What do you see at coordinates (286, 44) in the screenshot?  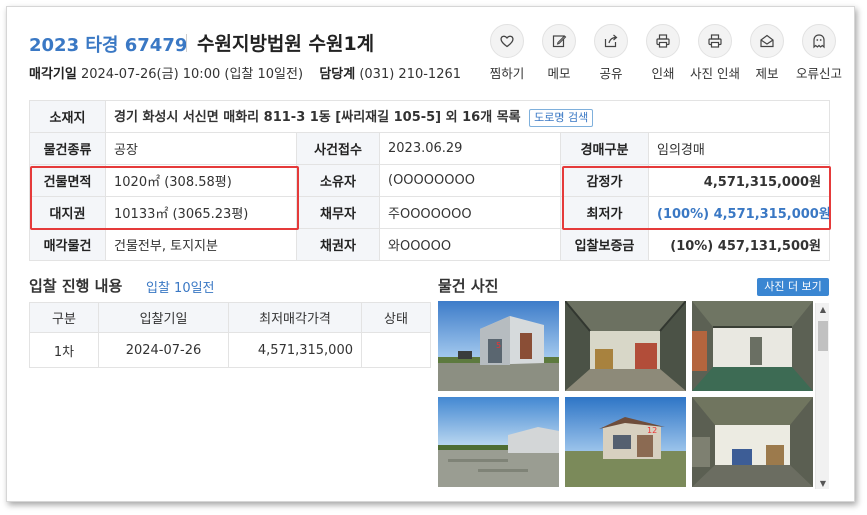 I see `court-name: 수원지방법원 수원1계` at bounding box center [286, 44].